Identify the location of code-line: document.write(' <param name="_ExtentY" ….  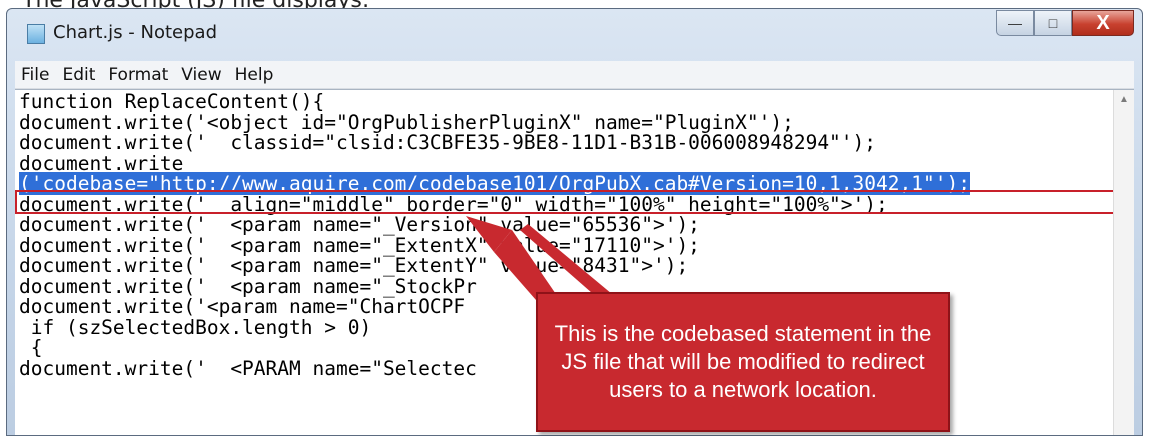
(354, 265).